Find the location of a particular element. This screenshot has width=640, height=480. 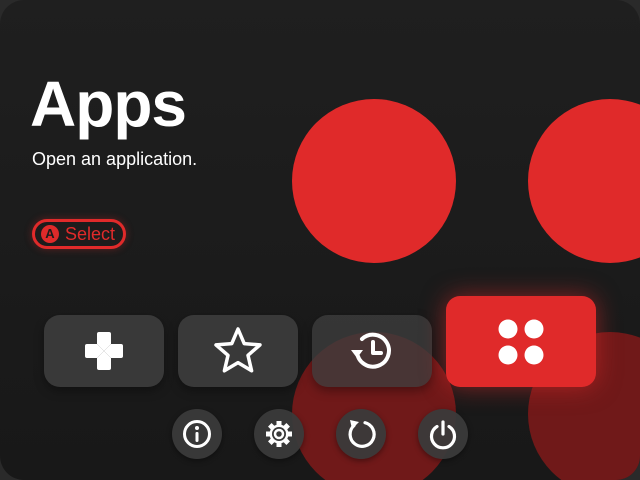

tile-apps is located at coordinates (521, 341).